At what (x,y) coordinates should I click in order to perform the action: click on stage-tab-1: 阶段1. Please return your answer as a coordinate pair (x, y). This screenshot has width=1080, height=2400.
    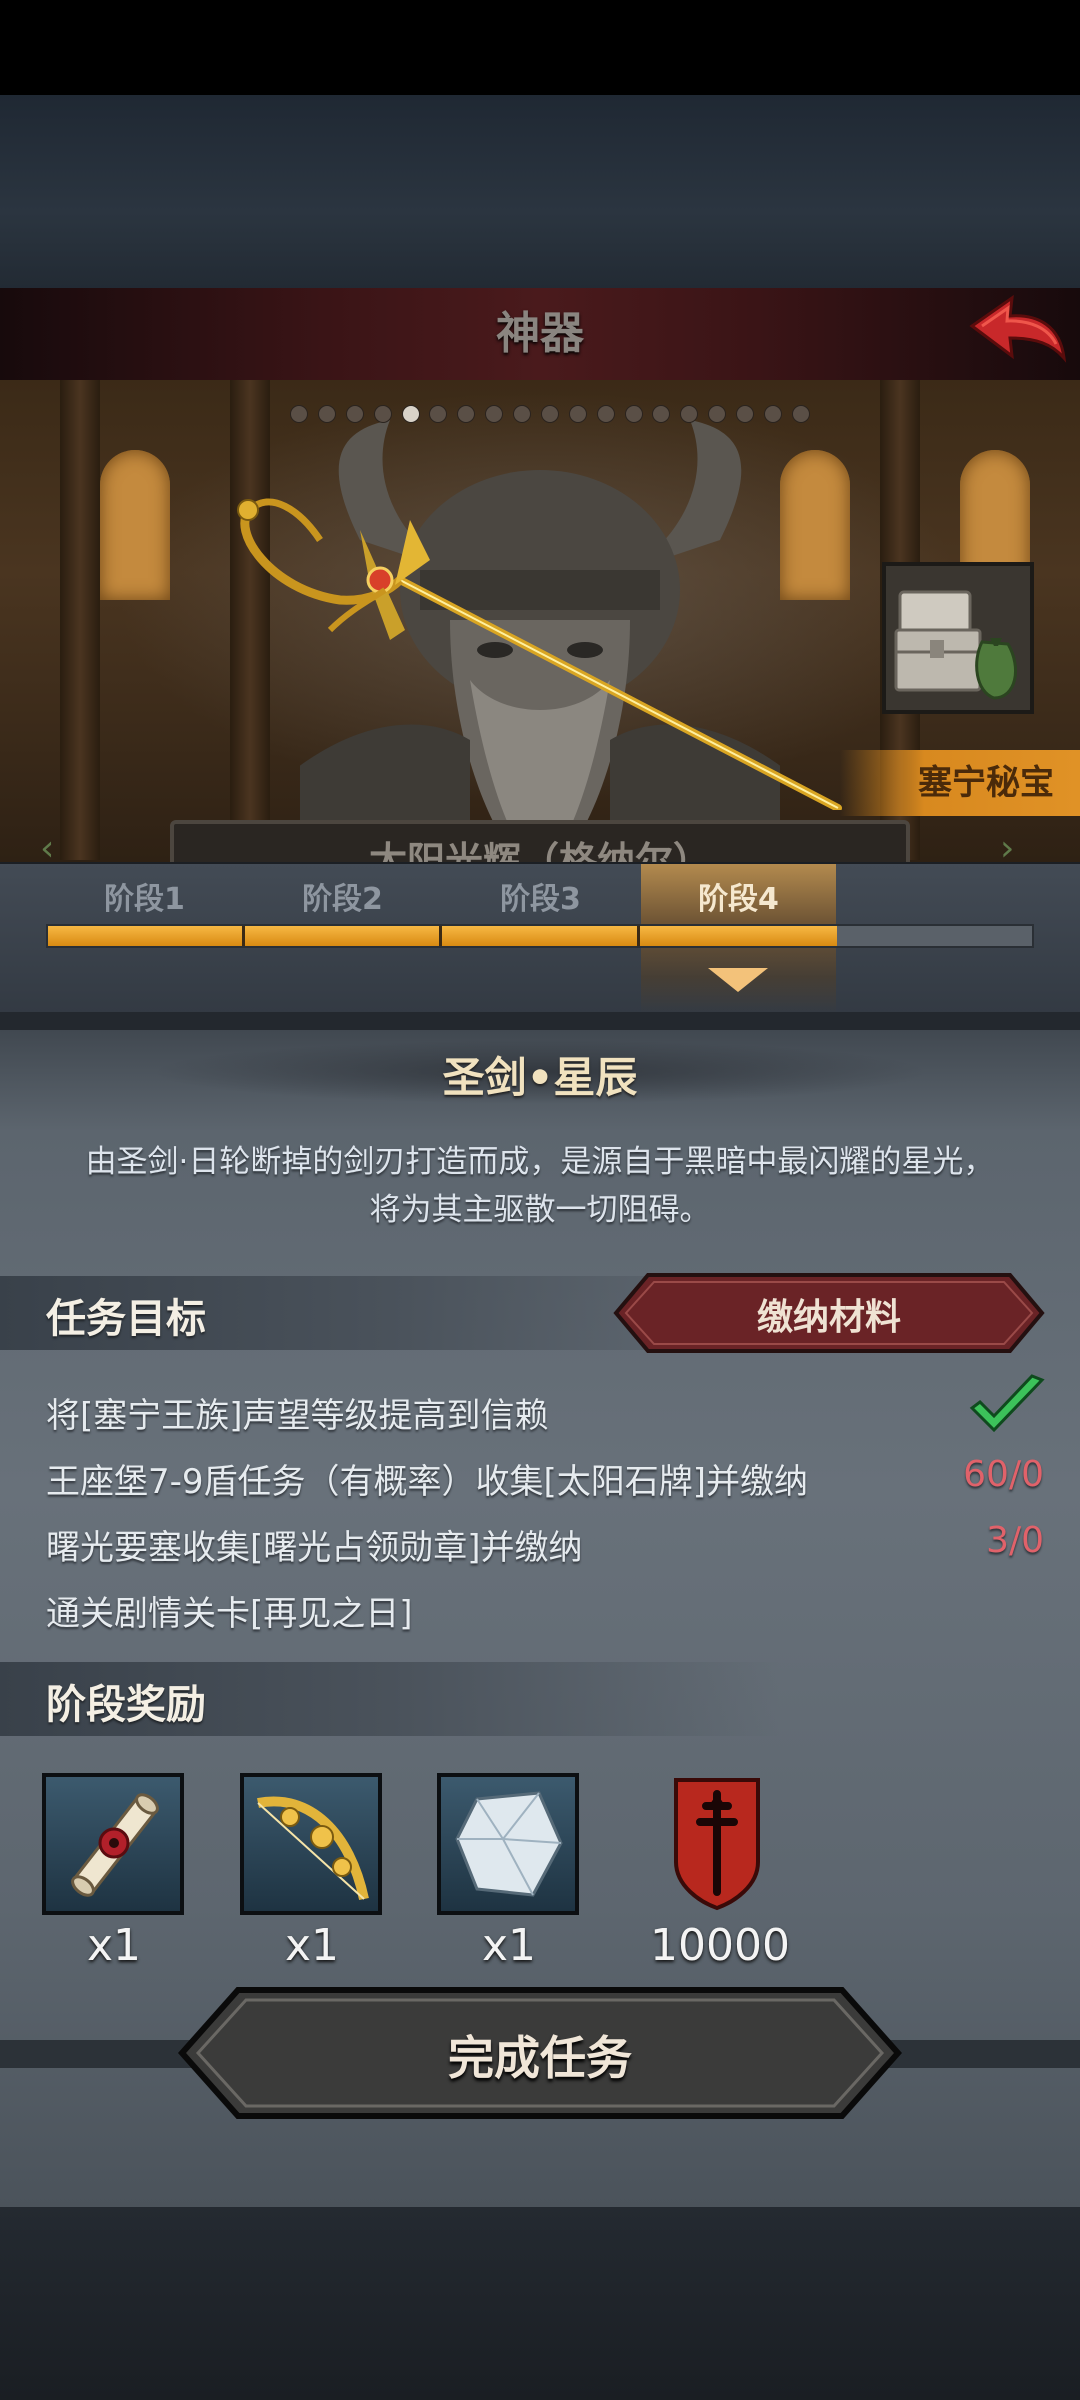
    Looking at the image, I should click on (144, 893).